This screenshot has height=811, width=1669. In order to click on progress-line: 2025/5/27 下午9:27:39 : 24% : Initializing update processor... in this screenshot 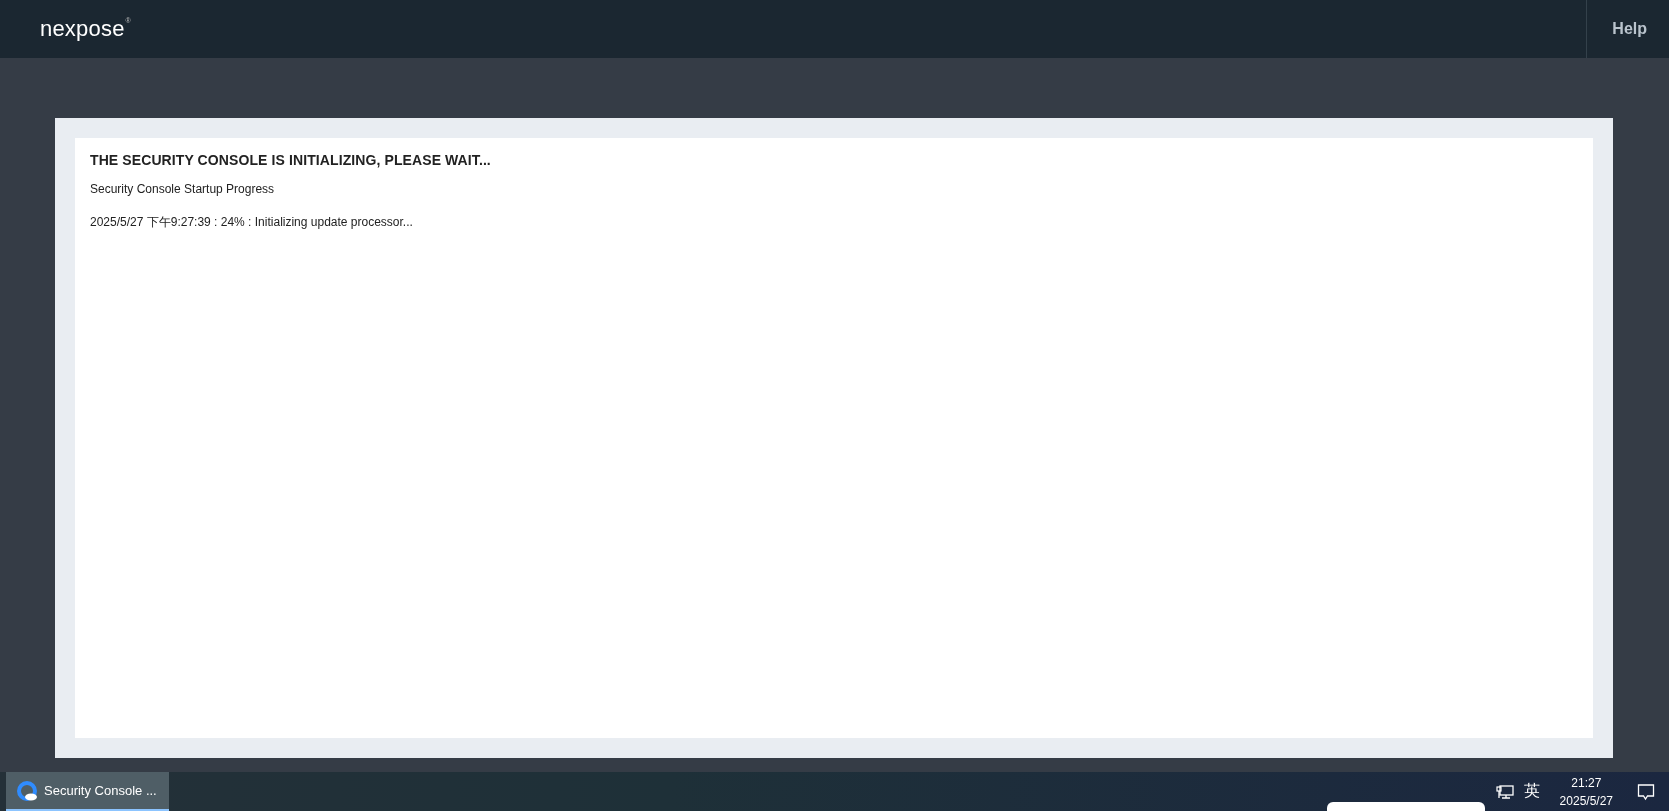, I will do `click(251, 222)`.